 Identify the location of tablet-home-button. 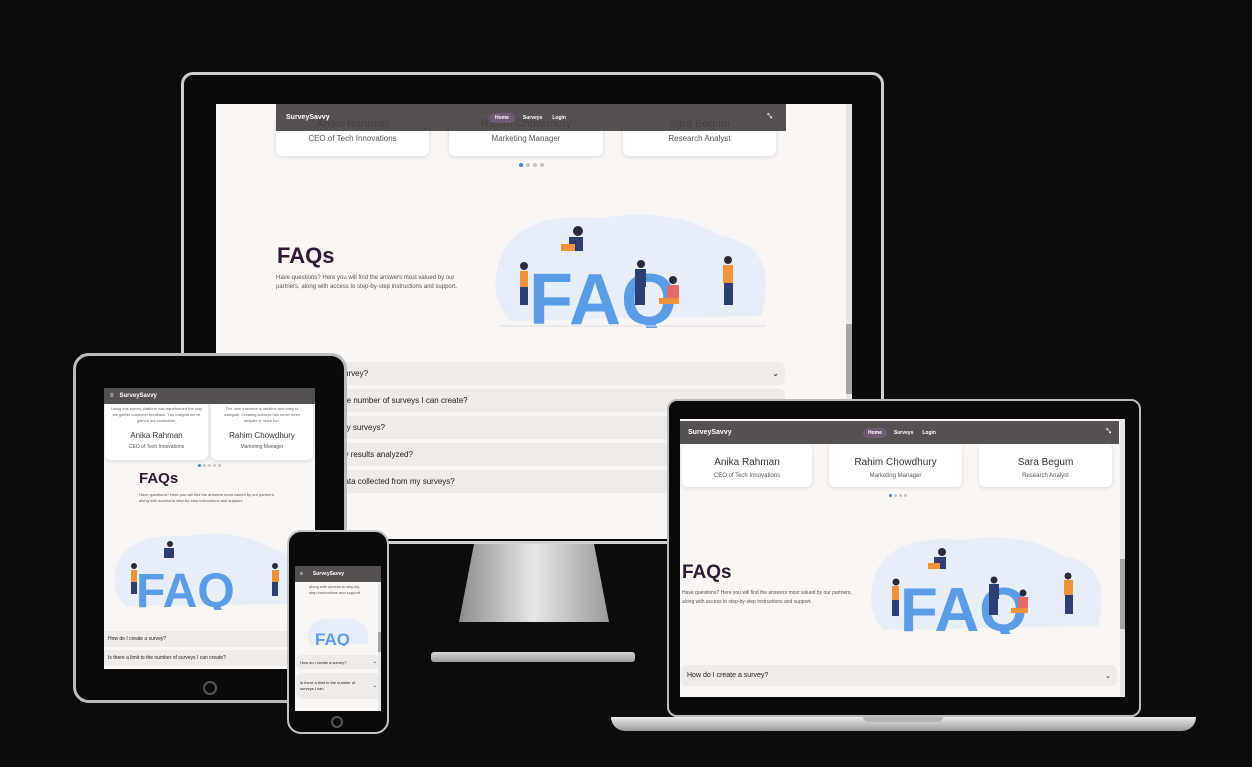
(210, 688).